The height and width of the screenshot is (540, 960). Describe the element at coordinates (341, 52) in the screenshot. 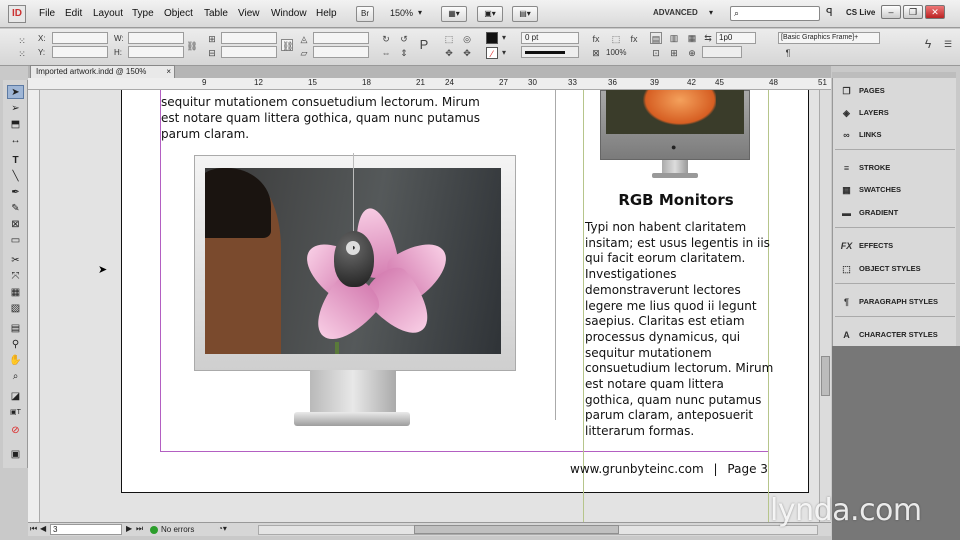

I see `shear-field` at that location.